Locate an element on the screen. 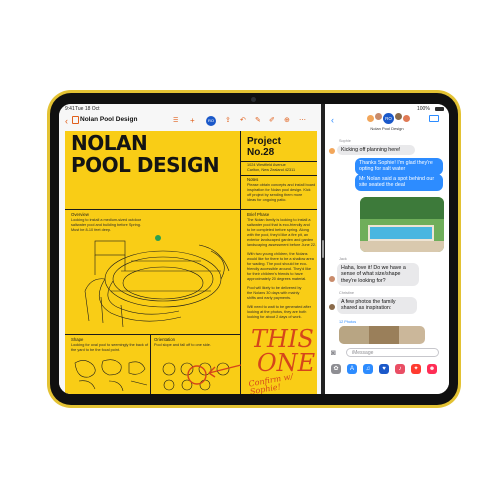 Image resolution: width=500 pixels, height=500 pixels. collaborator-cursor is located at coordinates (158, 238).